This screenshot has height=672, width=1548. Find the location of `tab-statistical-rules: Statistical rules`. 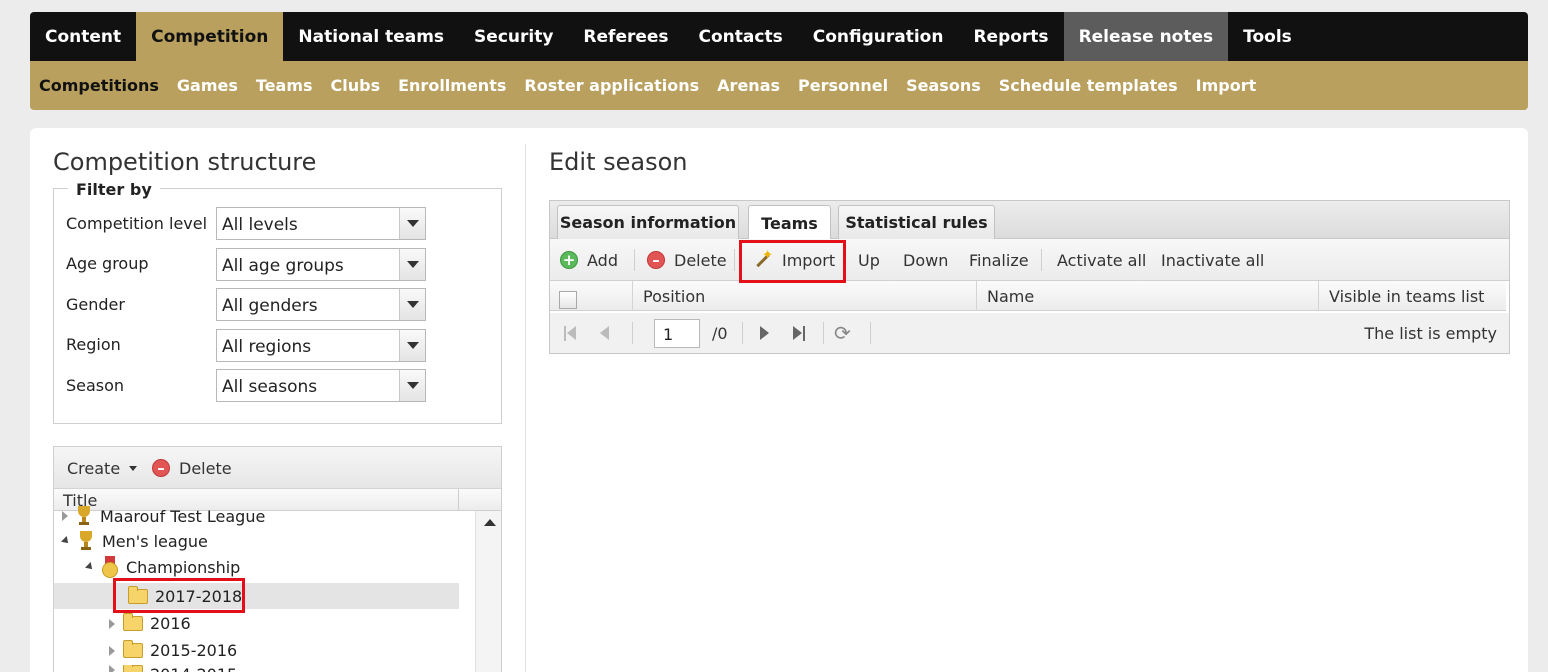

tab-statistical-rules: Statistical rules is located at coordinates (916, 222).